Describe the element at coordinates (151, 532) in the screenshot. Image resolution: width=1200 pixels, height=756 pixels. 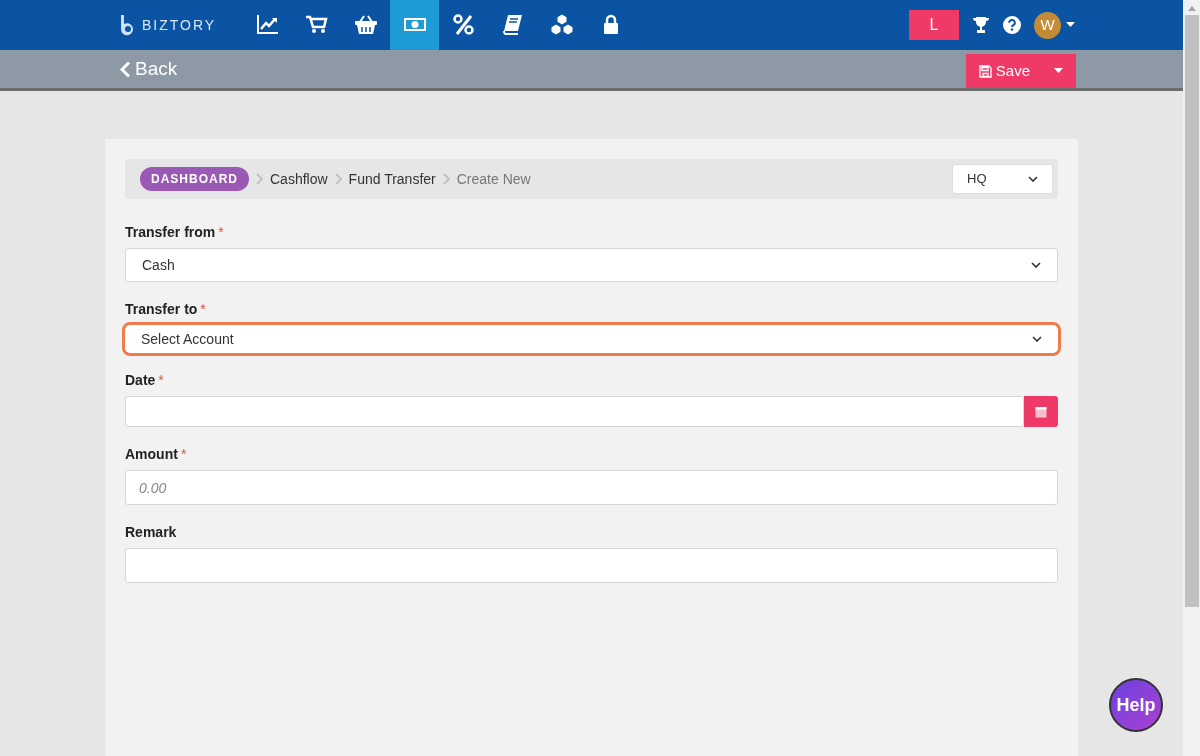
I see `field-label: Remark` at that location.